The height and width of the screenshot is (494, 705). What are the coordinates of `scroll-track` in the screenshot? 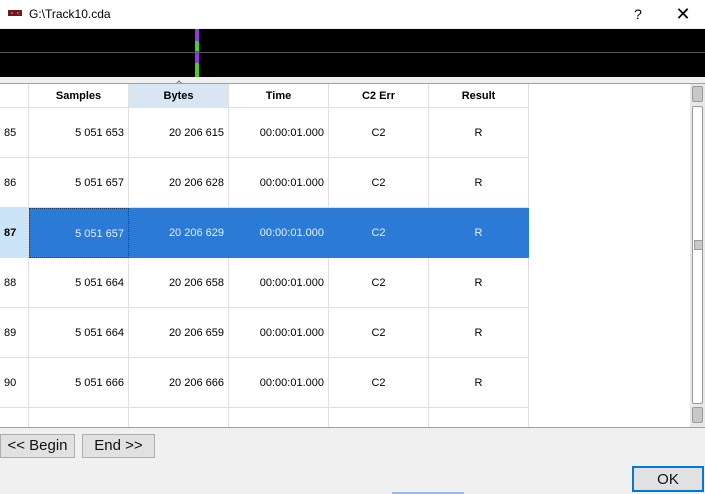 It's located at (697, 255).